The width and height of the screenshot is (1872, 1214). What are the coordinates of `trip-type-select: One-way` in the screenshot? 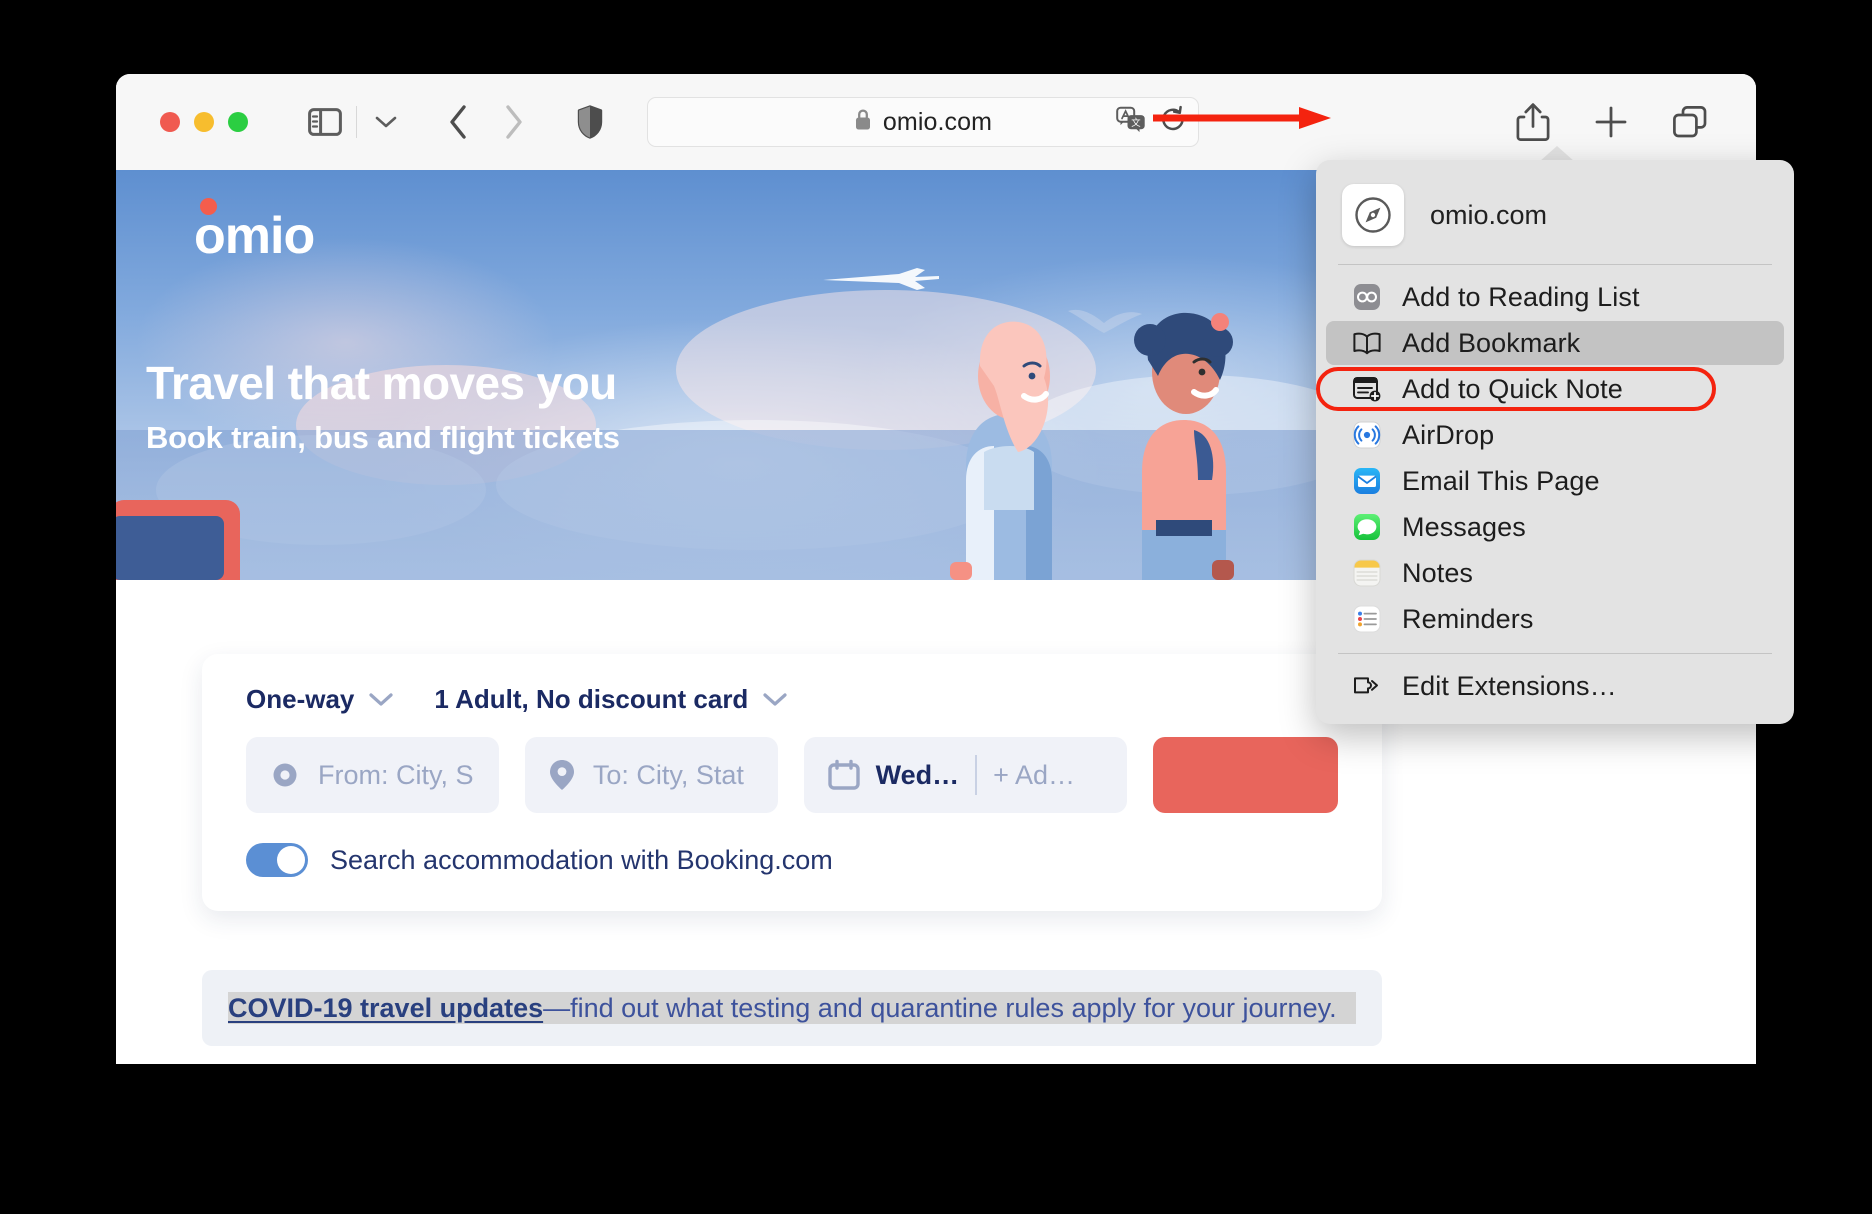 It's located at (320, 699).